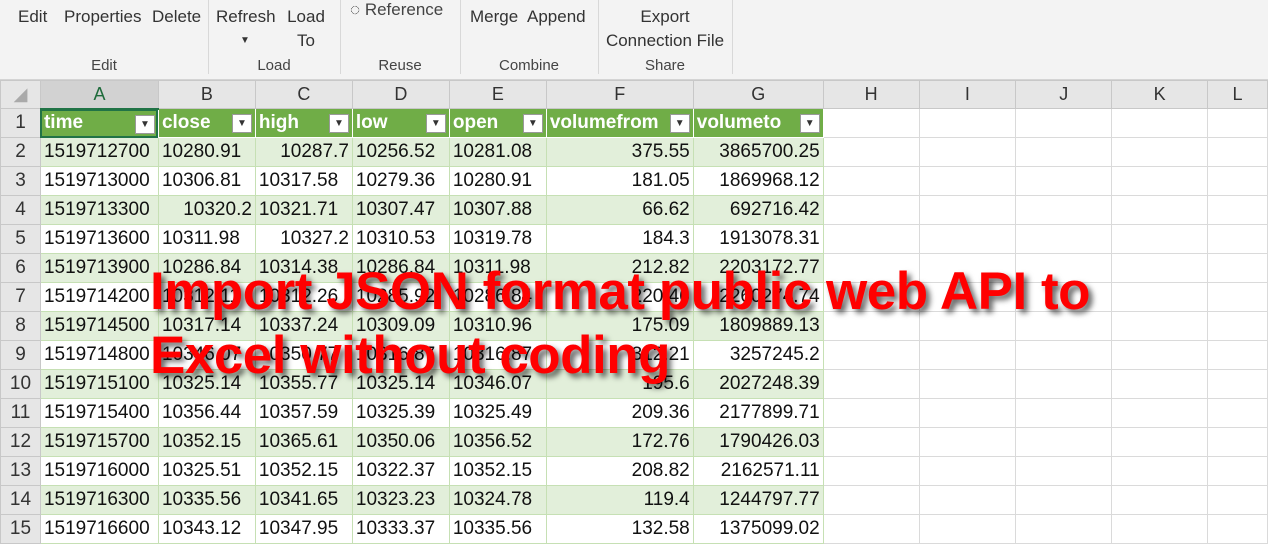 Image resolution: width=1268 pixels, height=544 pixels. What do you see at coordinates (497, 123) in the screenshot?
I see `table-header-cell: open ▼` at bounding box center [497, 123].